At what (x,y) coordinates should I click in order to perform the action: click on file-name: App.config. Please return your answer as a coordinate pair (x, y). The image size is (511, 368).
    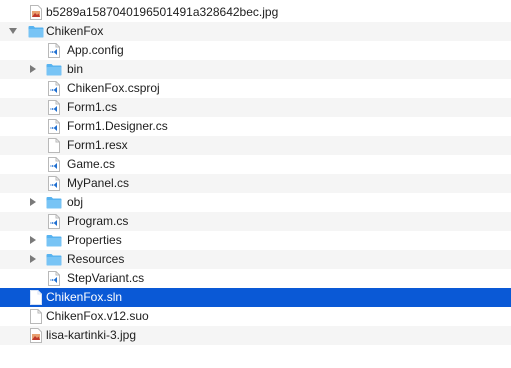
    Looking at the image, I should click on (95, 50).